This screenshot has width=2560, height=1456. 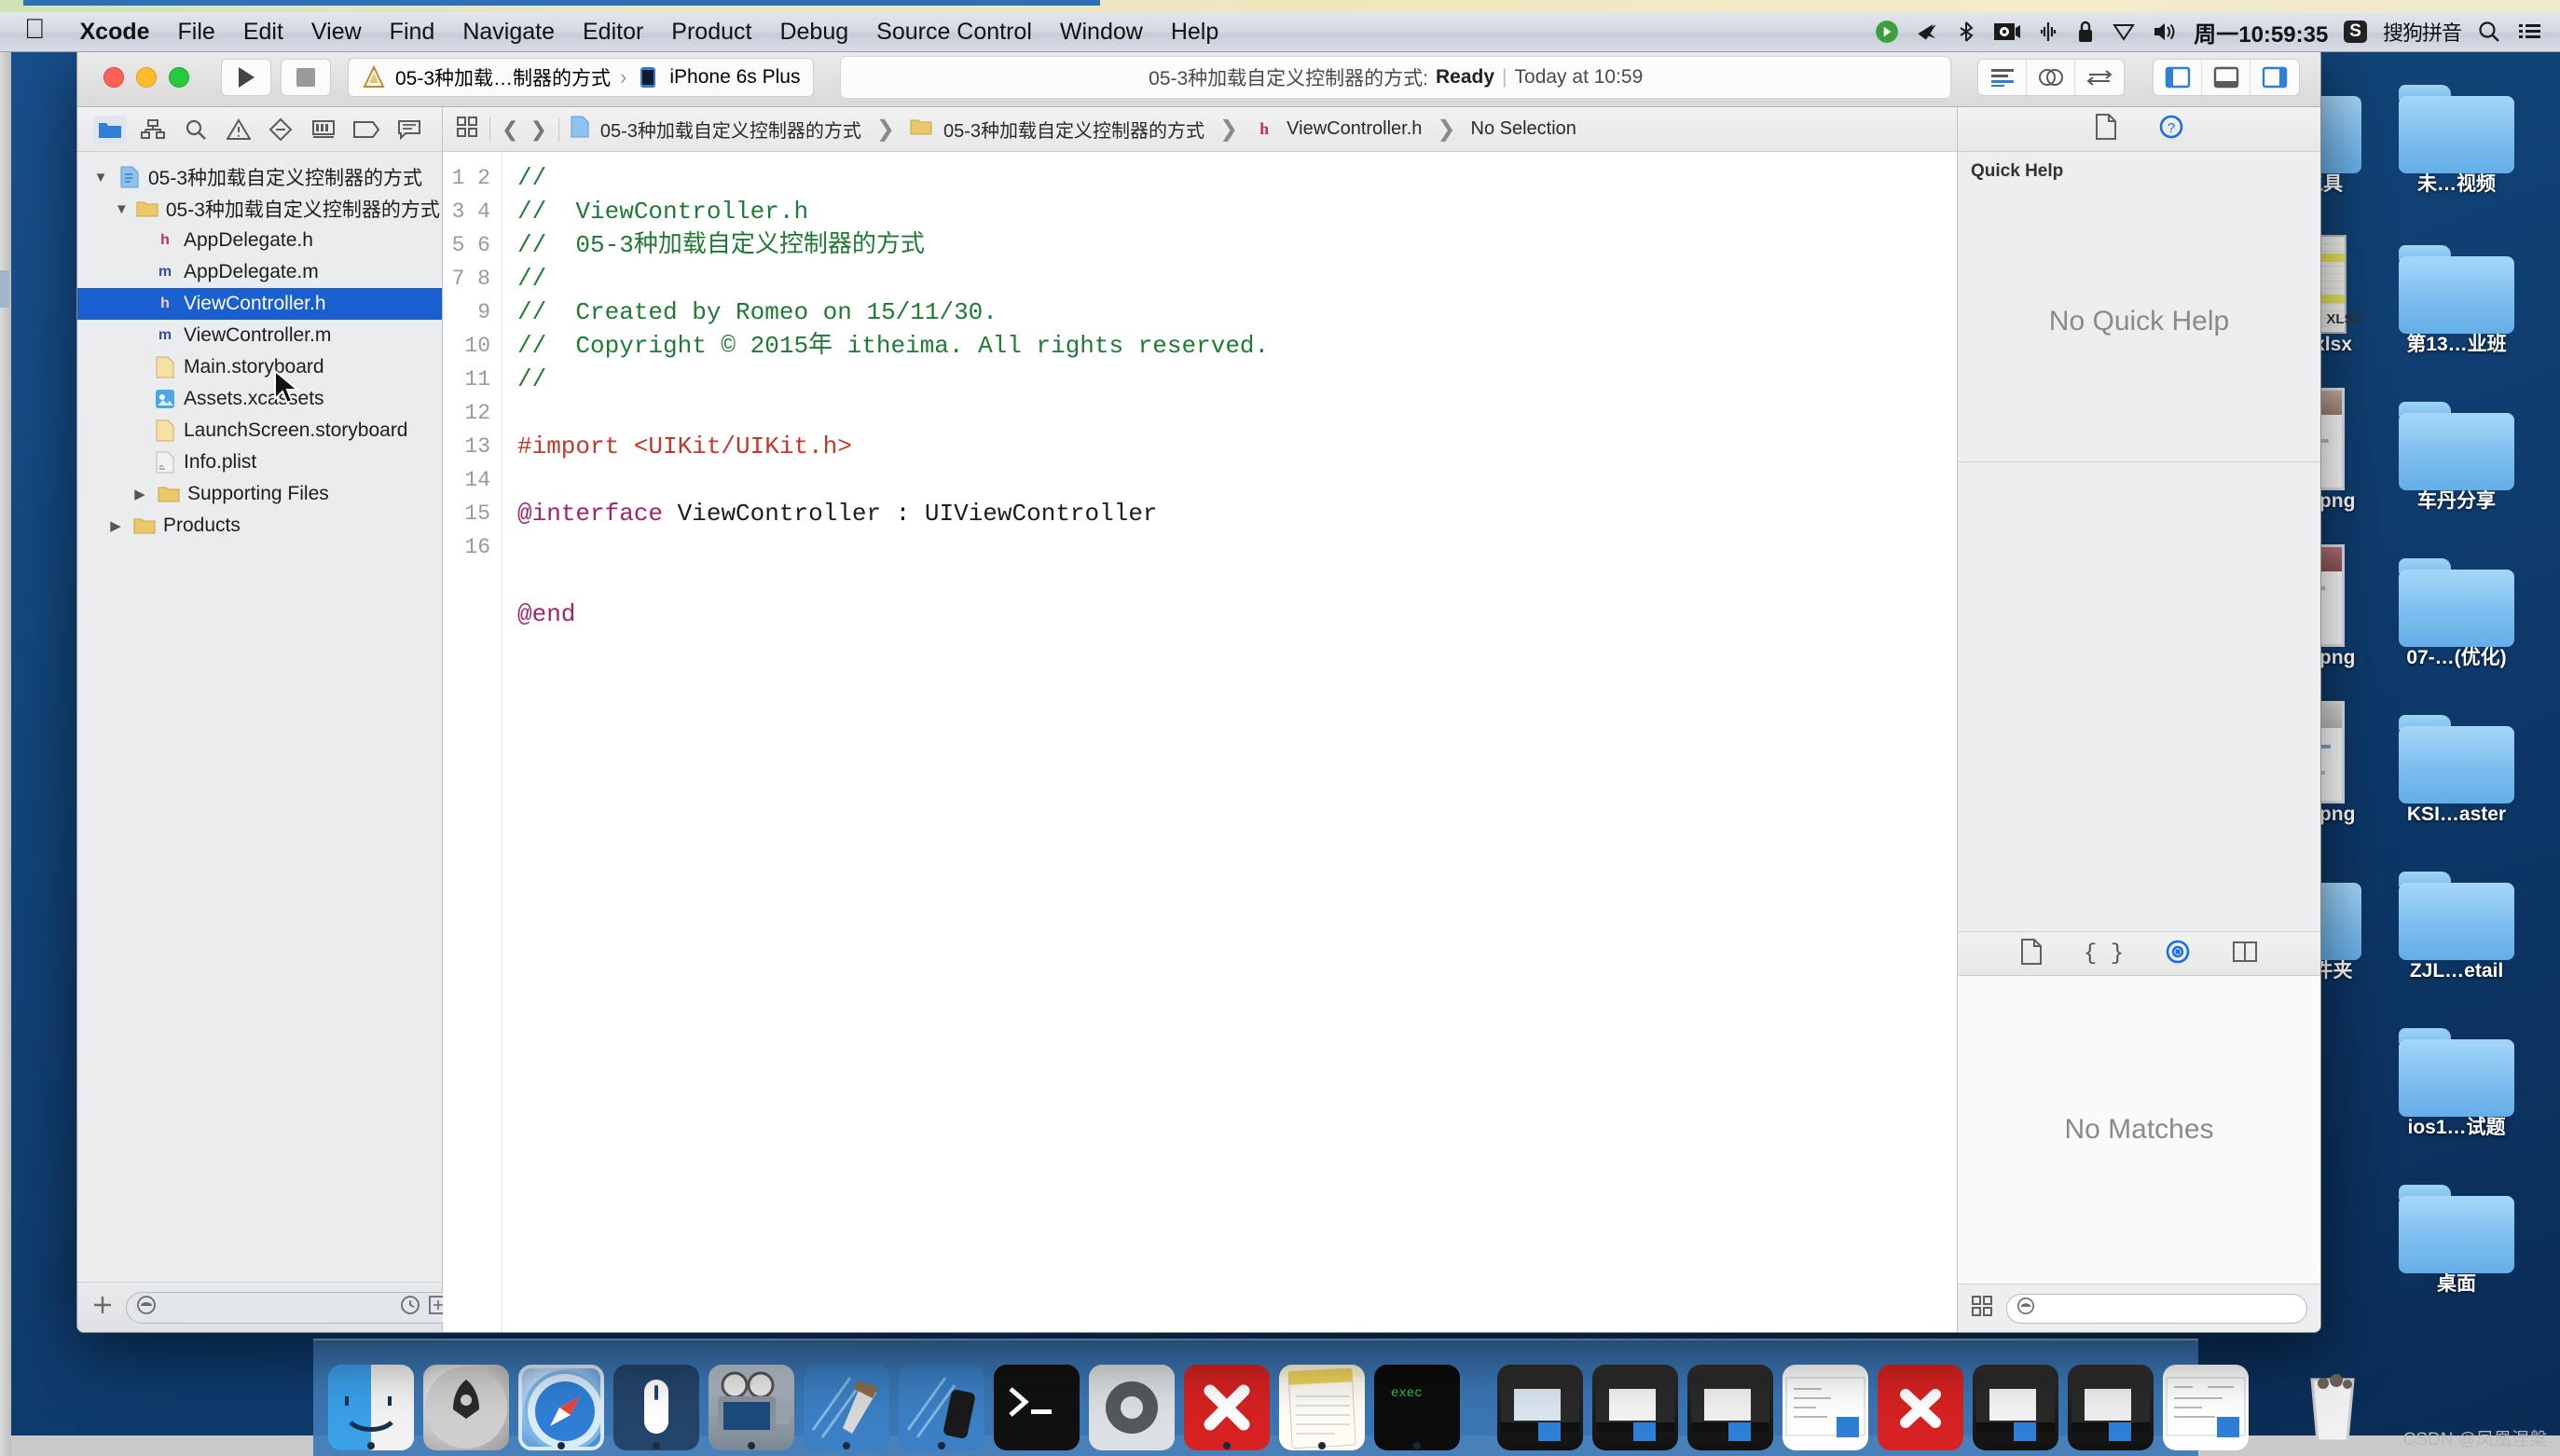 I want to click on dock-item-mouse-app, so click(x=656, y=1399).